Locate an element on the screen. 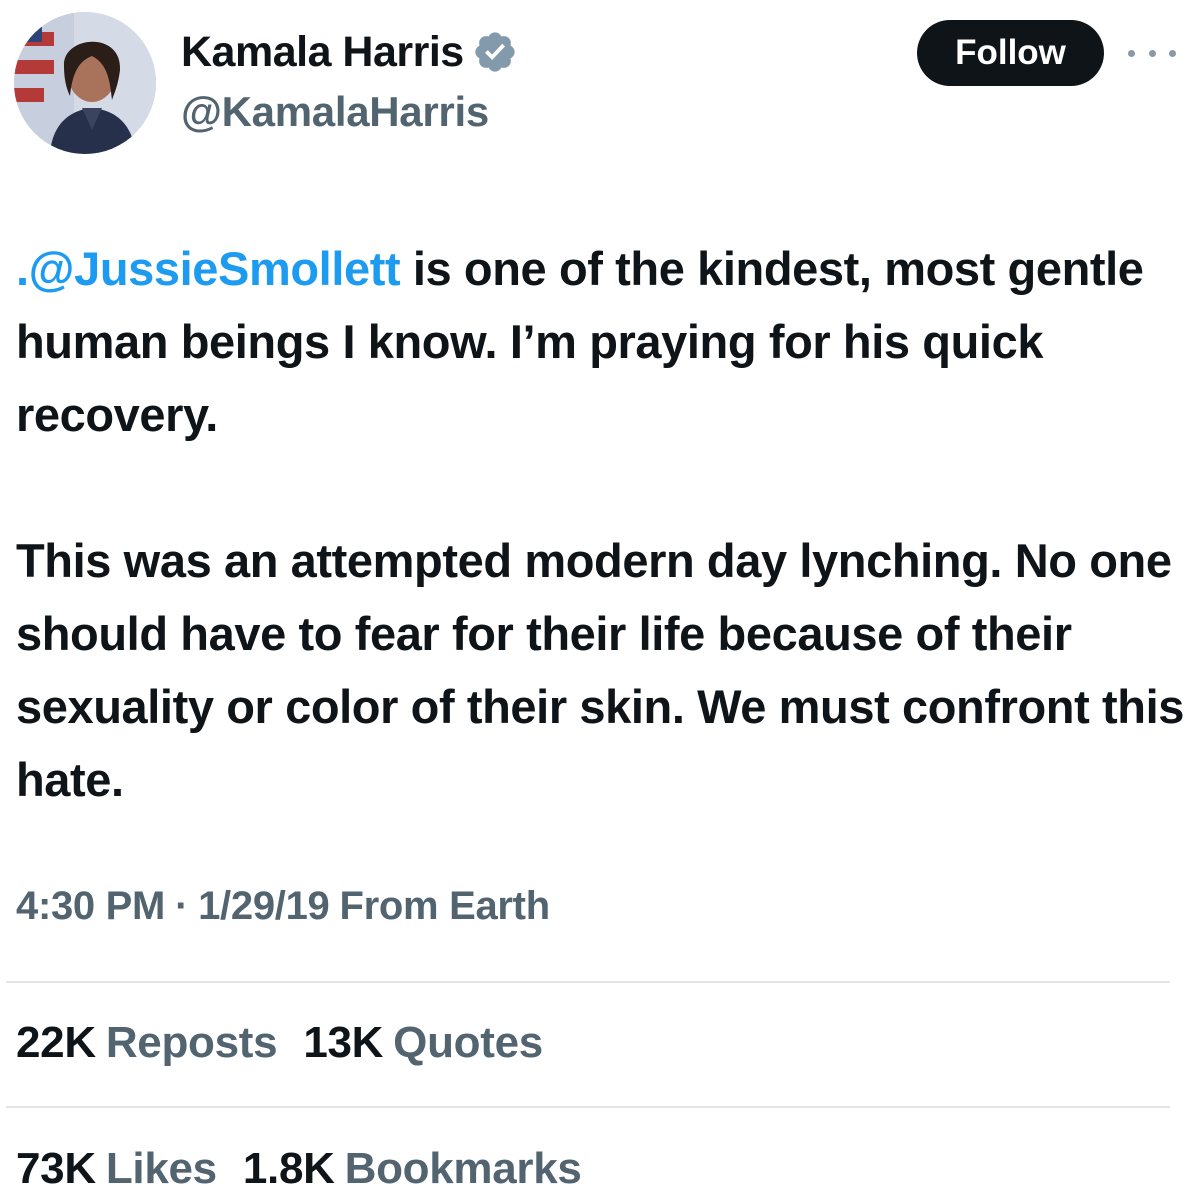  quotes-stat: 13K Quotes is located at coordinates (423, 1043).